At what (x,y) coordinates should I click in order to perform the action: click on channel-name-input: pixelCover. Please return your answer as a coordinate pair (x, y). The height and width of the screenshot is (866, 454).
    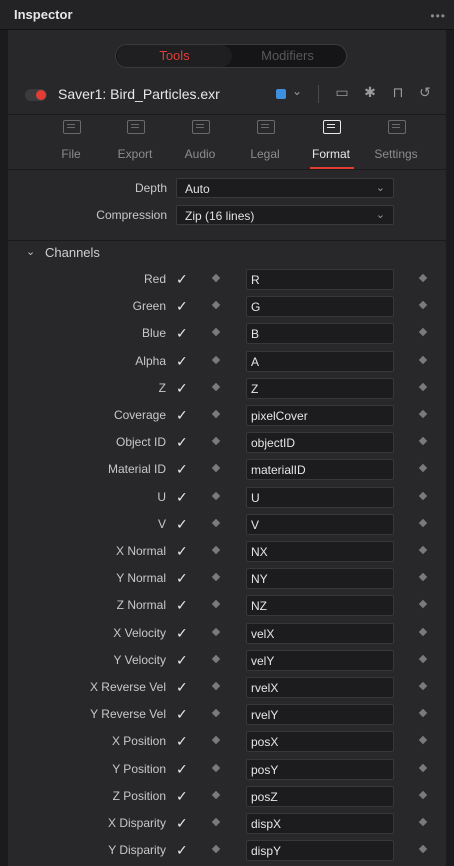
    Looking at the image, I should click on (320, 415).